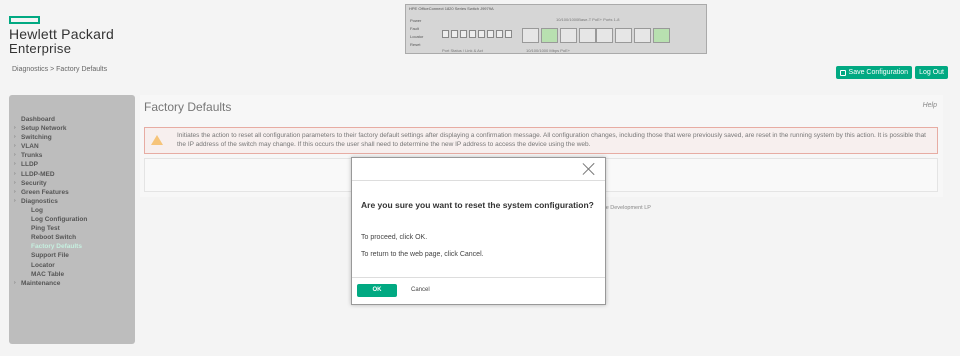 The height and width of the screenshot is (356, 960). What do you see at coordinates (478, 169) in the screenshot?
I see `dialog-header` at bounding box center [478, 169].